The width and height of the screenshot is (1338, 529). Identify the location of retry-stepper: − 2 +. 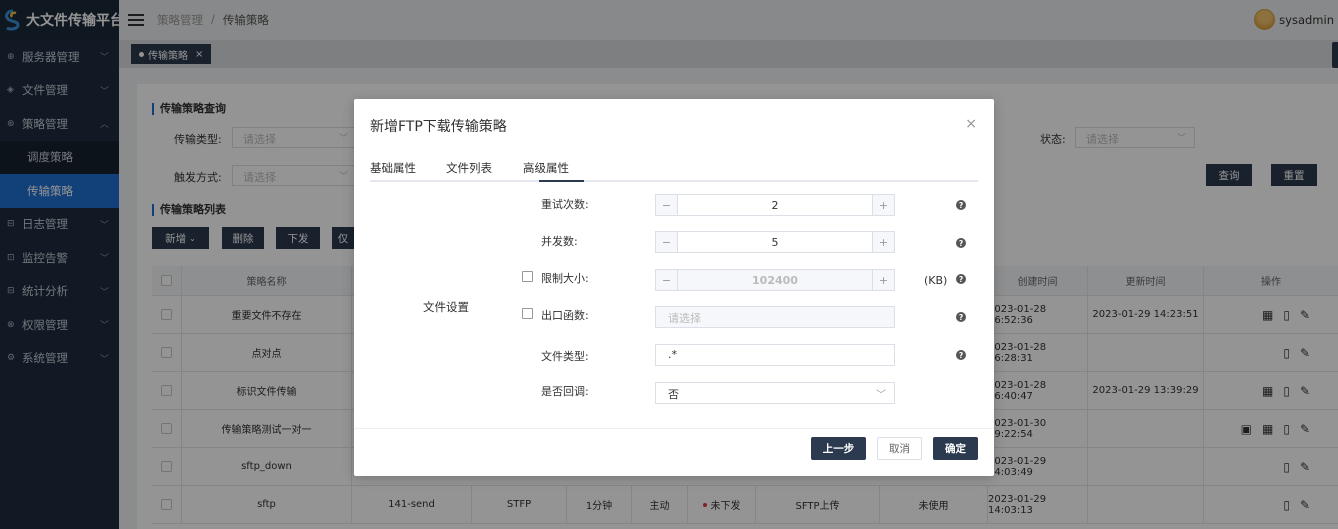
(775, 205).